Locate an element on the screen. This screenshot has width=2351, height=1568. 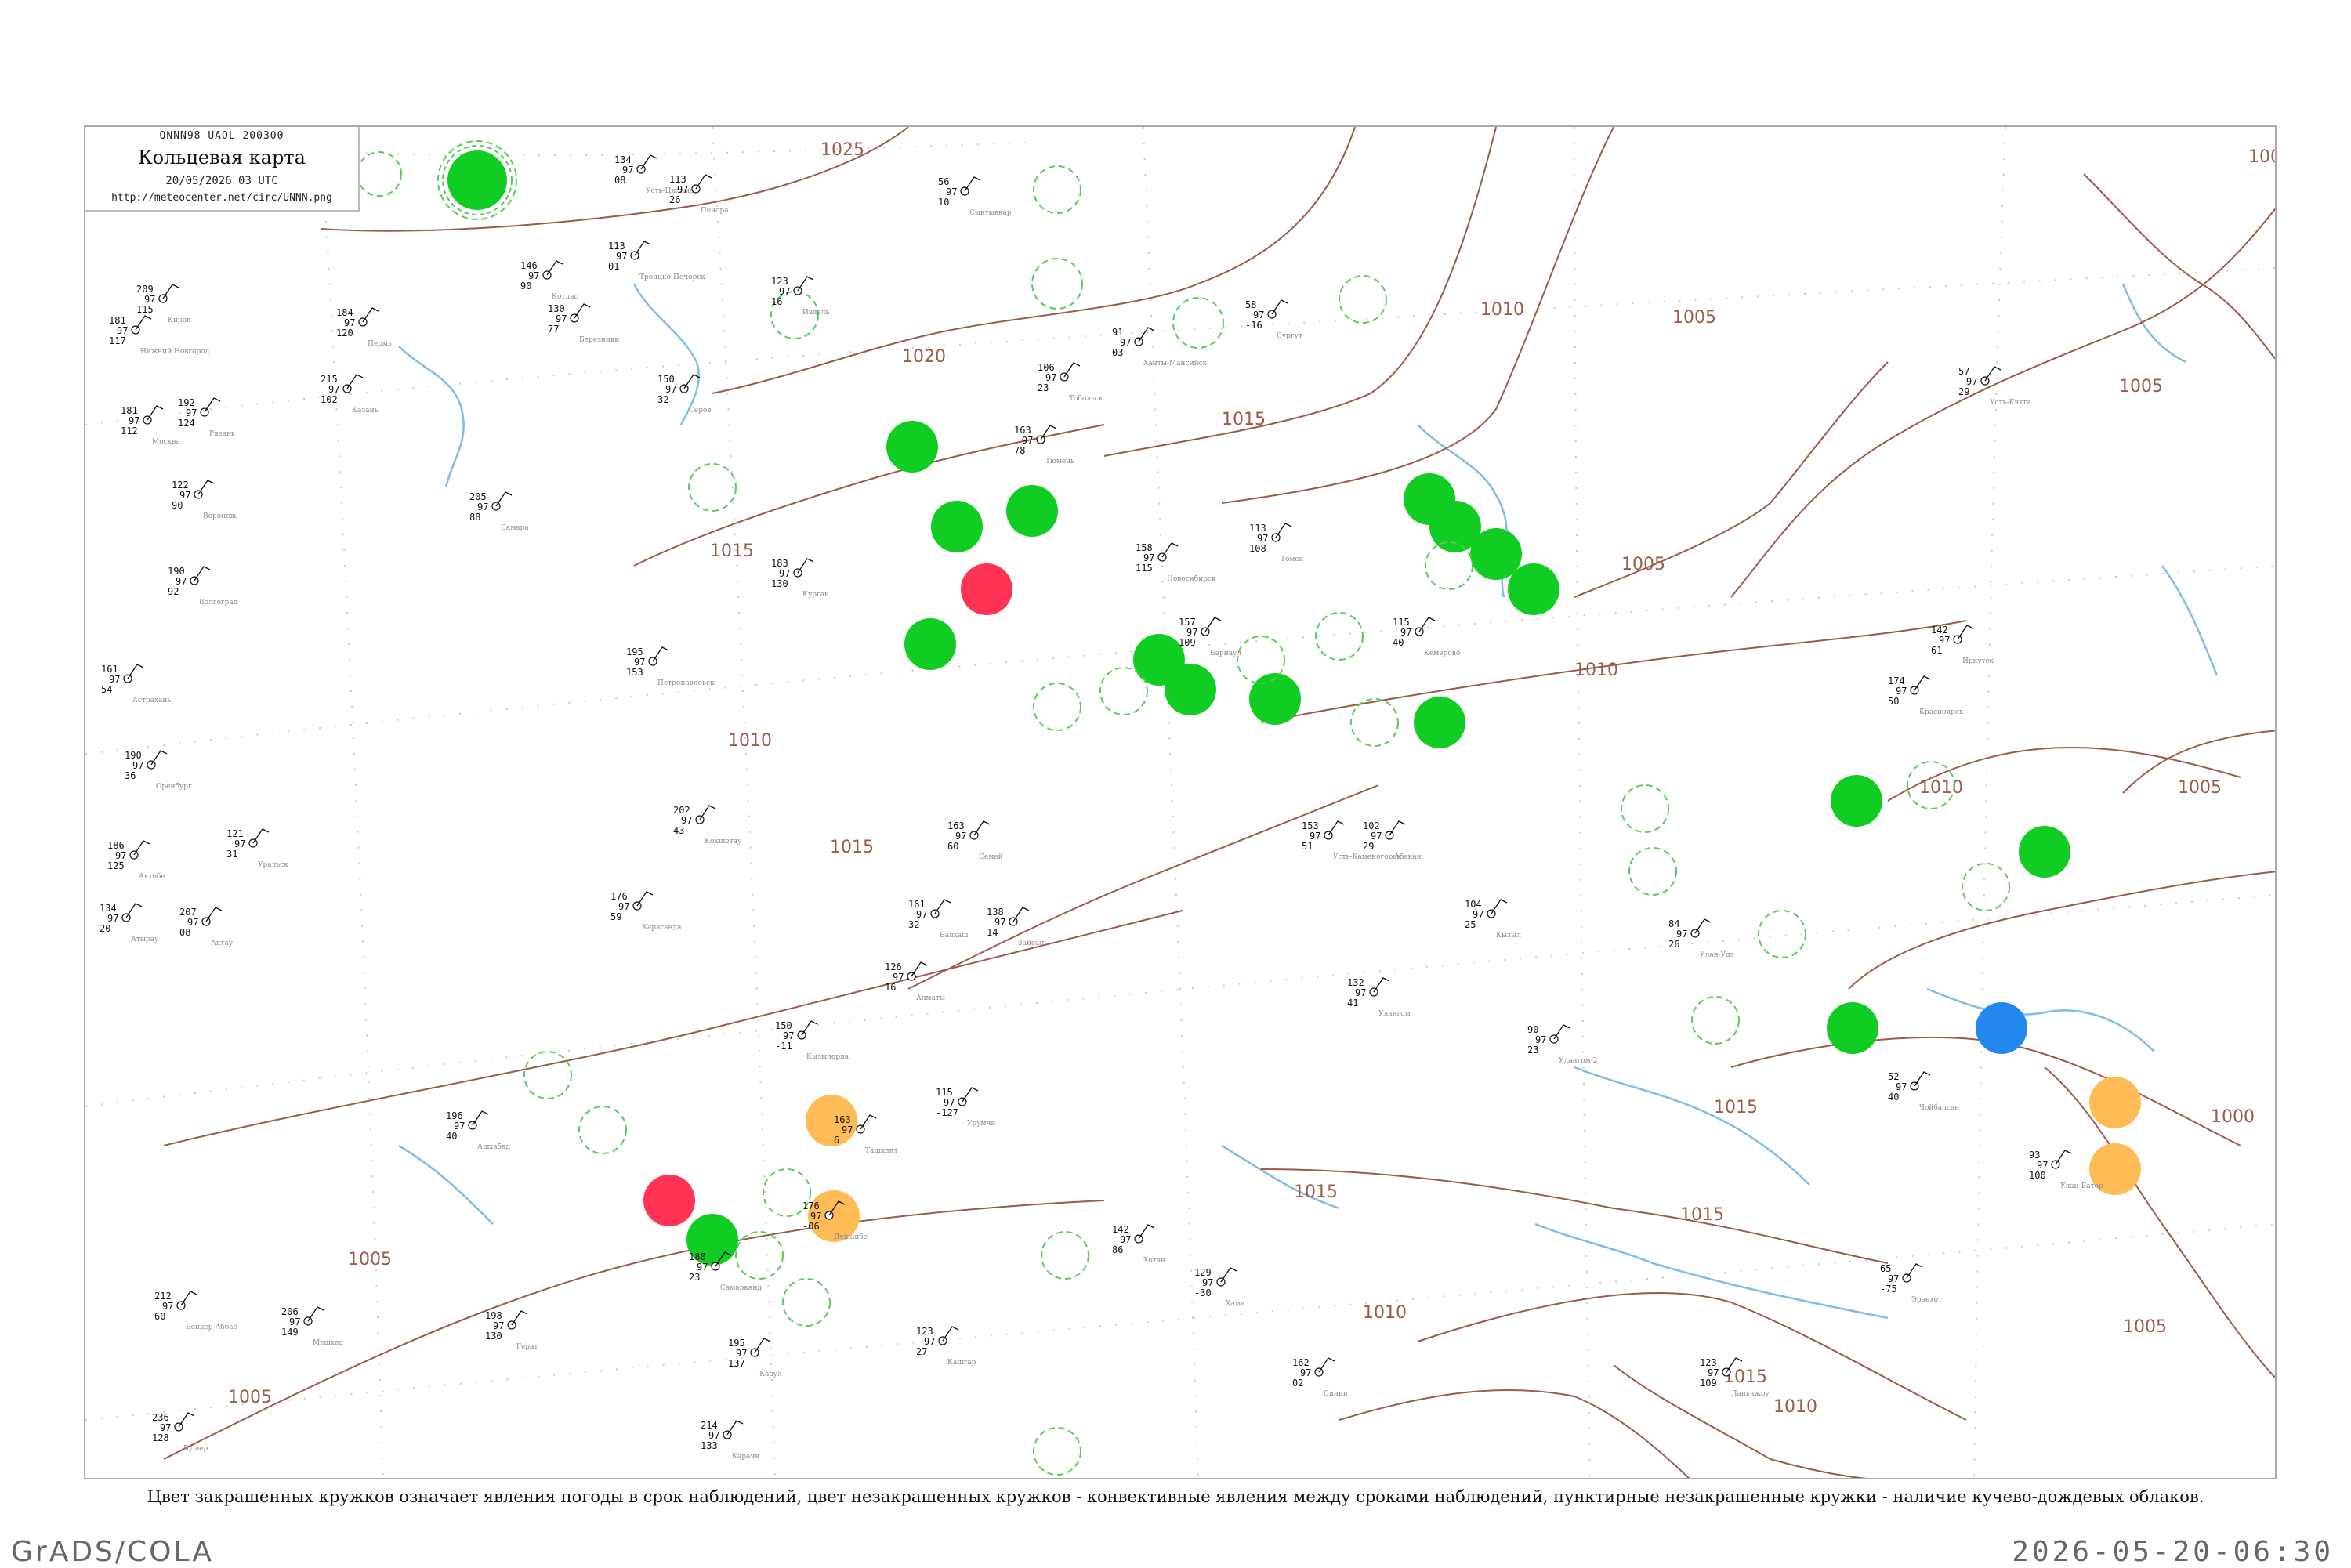
station-plot: 909723 Улангом-2 is located at coordinates (1562, 1044).